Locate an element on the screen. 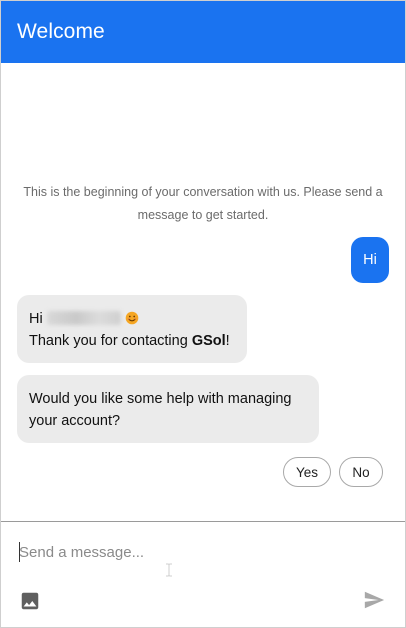 This screenshot has height=628, width=406. send-button is located at coordinates (374, 602).